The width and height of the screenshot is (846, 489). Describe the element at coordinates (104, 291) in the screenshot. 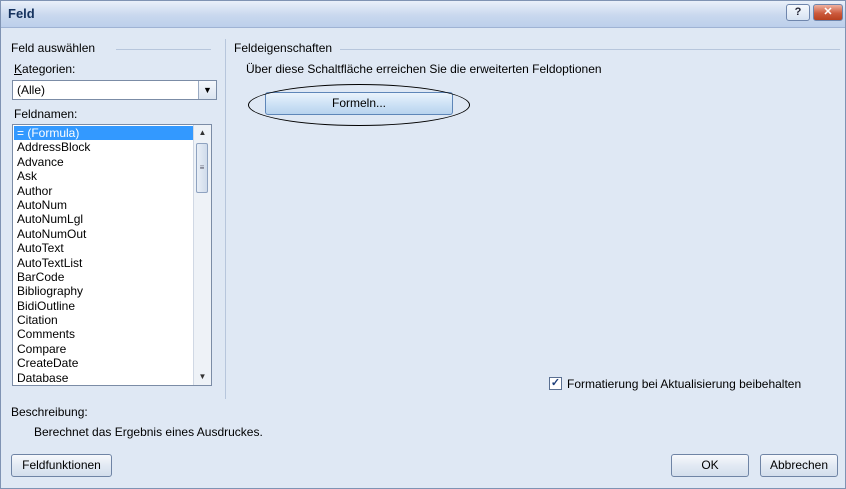

I see `list-item: Bibliography` at that location.